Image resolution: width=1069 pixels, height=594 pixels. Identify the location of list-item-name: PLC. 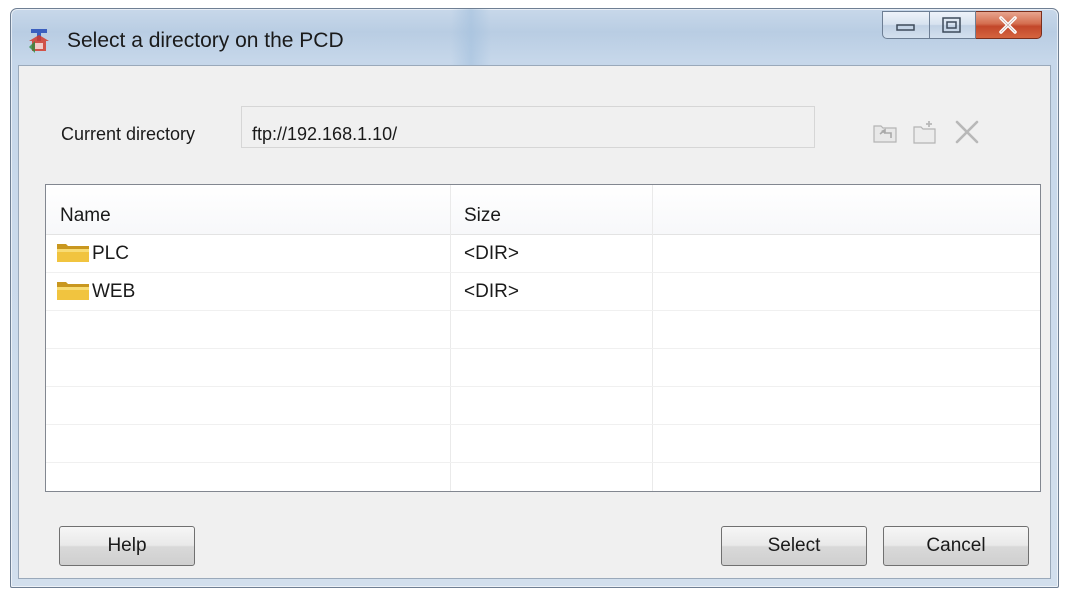
(110, 253).